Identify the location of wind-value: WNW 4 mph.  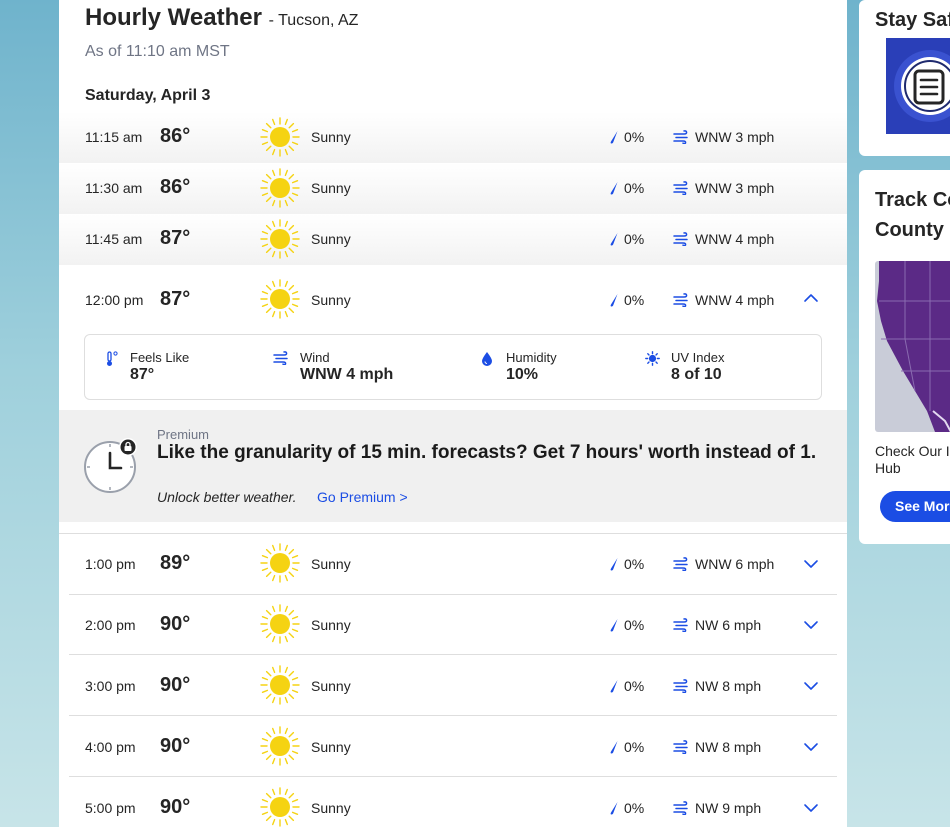
(347, 374).